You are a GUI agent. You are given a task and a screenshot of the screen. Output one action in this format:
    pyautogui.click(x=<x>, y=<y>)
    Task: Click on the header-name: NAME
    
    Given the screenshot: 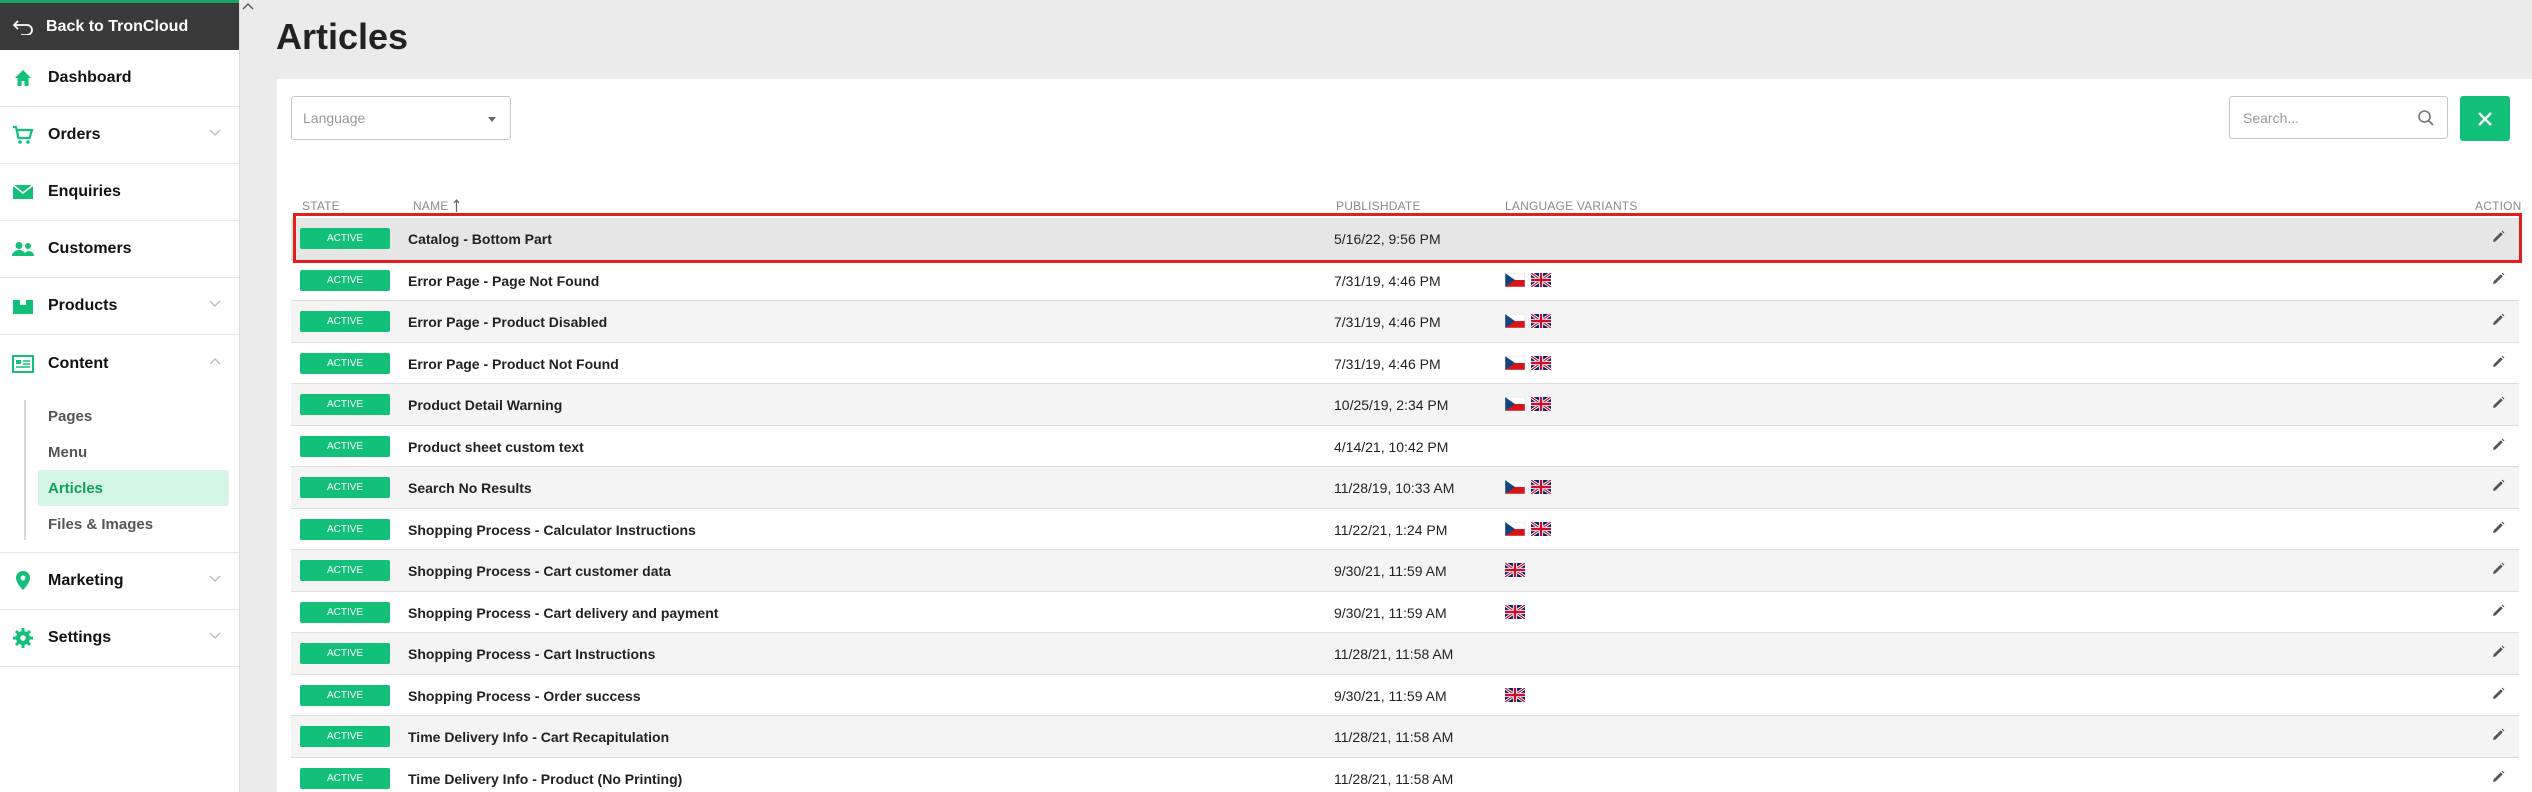 What is the action you would take?
    pyautogui.click(x=436, y=206)
    